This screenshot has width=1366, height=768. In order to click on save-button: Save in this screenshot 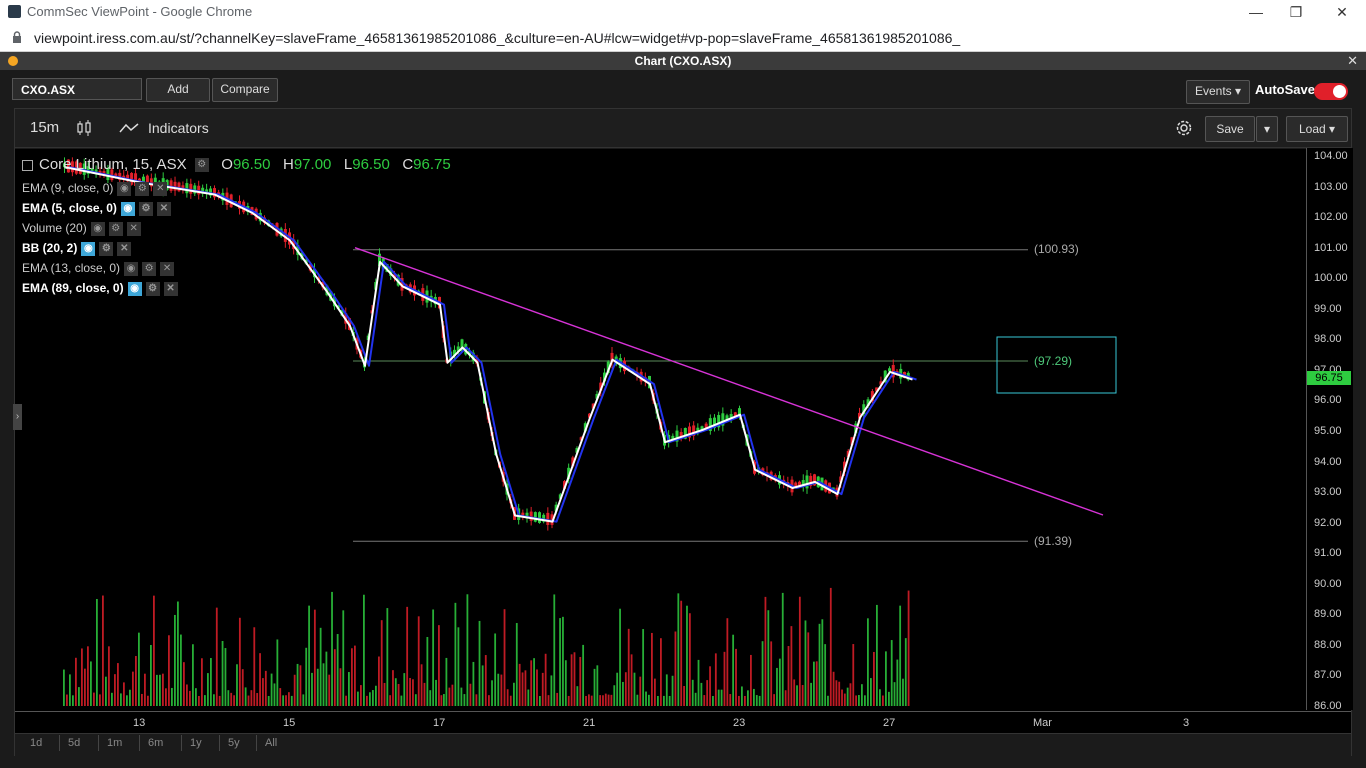, I will do `click(1230, 129)`.